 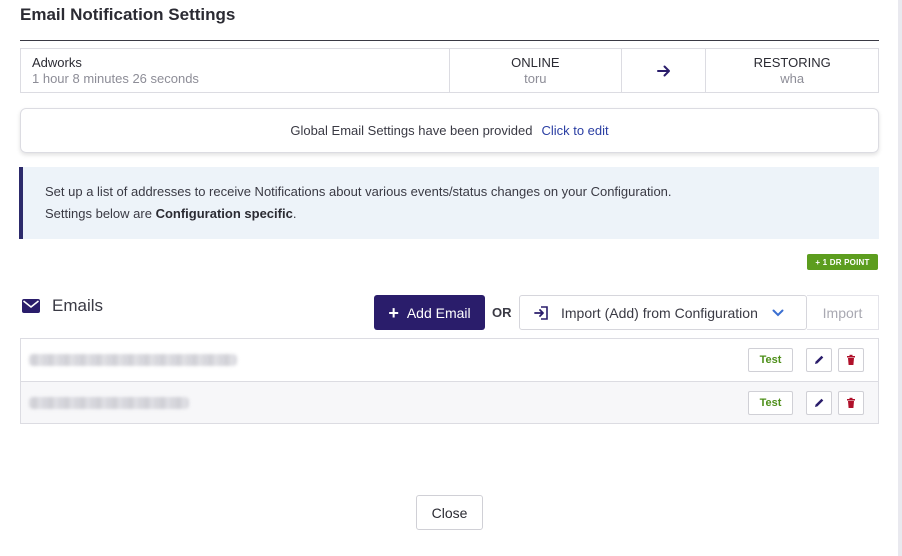 What do you see at coordinates (411, 130) in the screenshot?
I see `global-settings-message: Global Email Settings have been provided` at bounding box center [411, 130].